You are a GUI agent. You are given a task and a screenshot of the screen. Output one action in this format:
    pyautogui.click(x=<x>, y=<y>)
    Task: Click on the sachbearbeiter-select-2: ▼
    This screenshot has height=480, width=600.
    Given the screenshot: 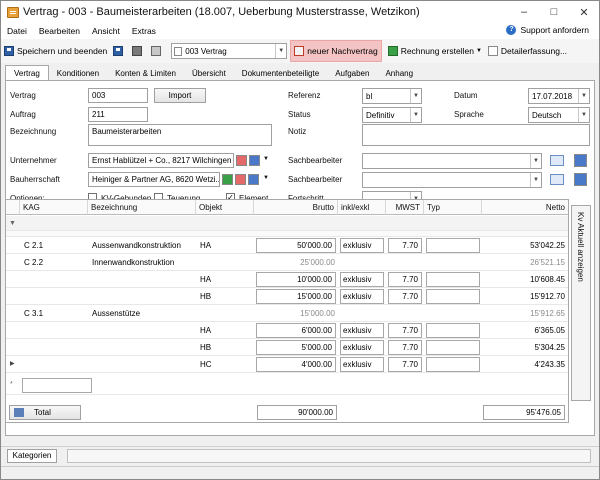 What is the action you would take?
    pyautogui.click(x=452, y=180)
    